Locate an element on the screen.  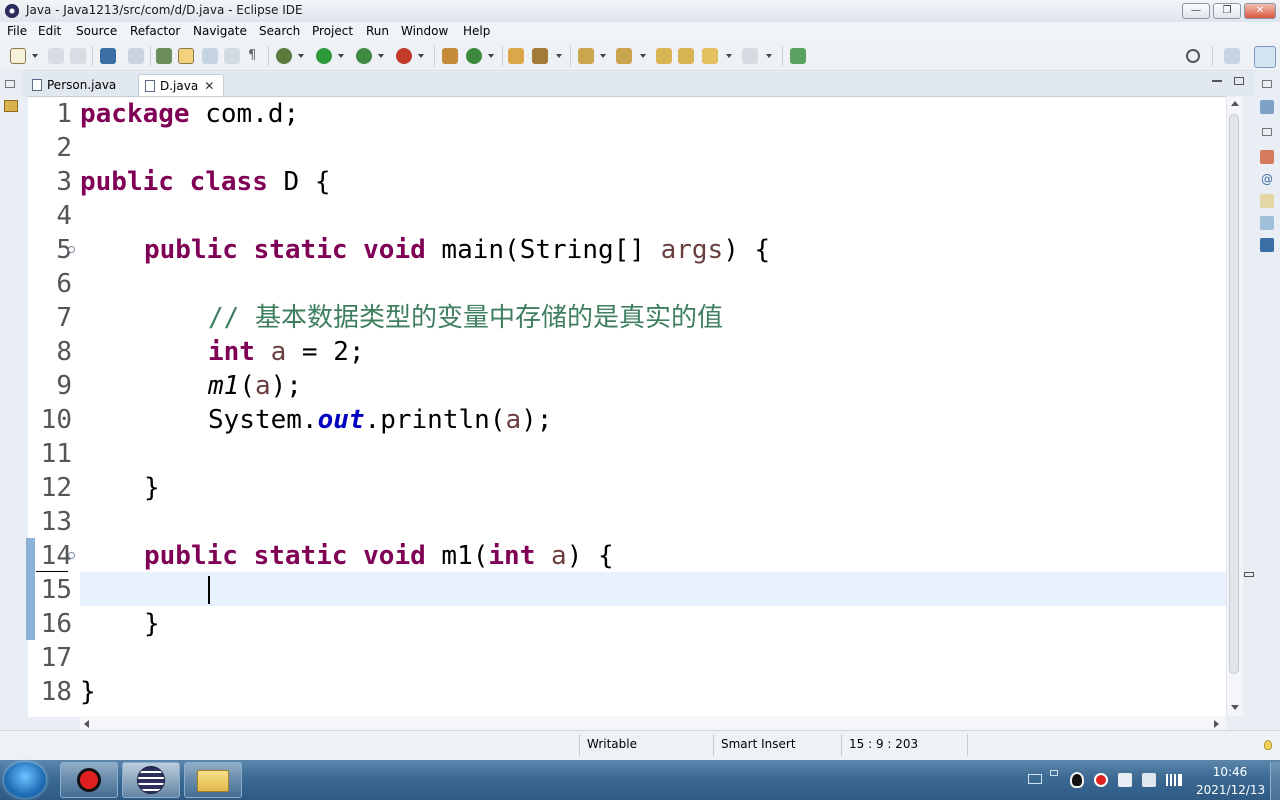
scroll-right-icon is located at coordinates (1216, 724).